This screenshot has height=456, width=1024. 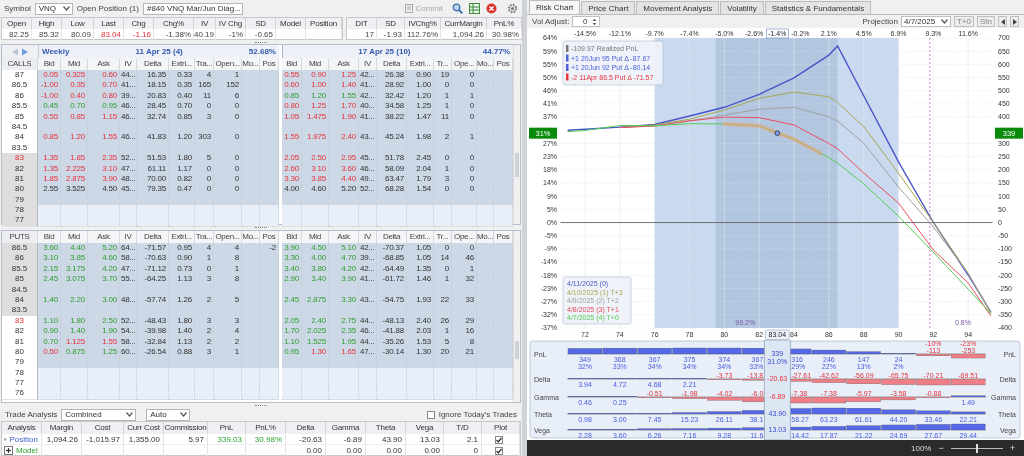 What do you see at coordinates (228, 332) in the screenshot?
I see `table-cell: 4` at bounding box center [228, 332].